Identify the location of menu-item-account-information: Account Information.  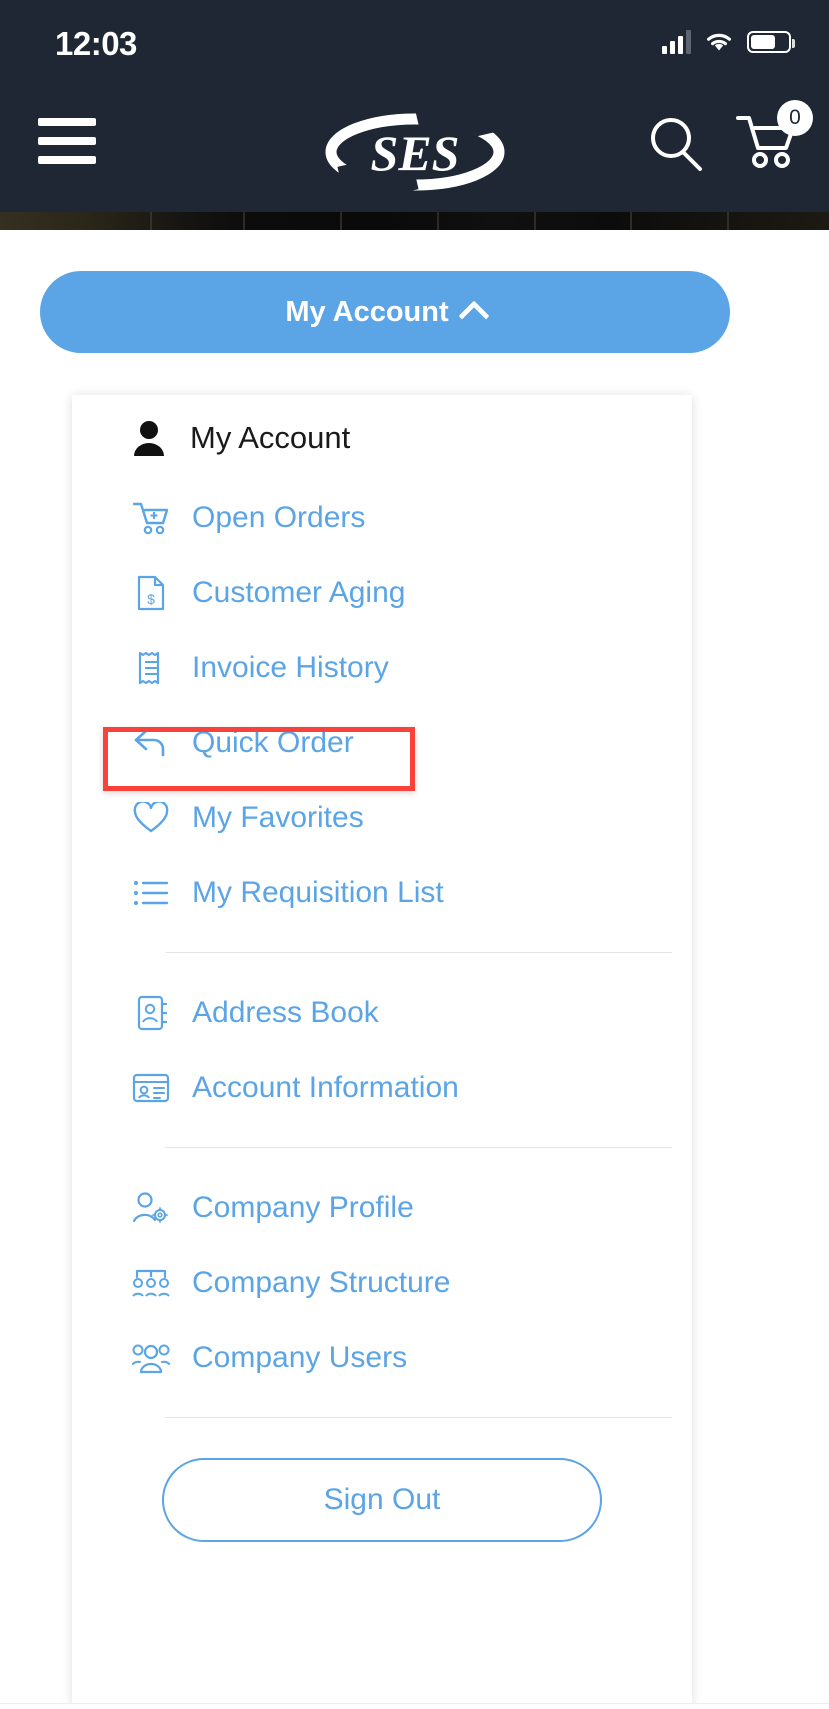
(382, 1087).